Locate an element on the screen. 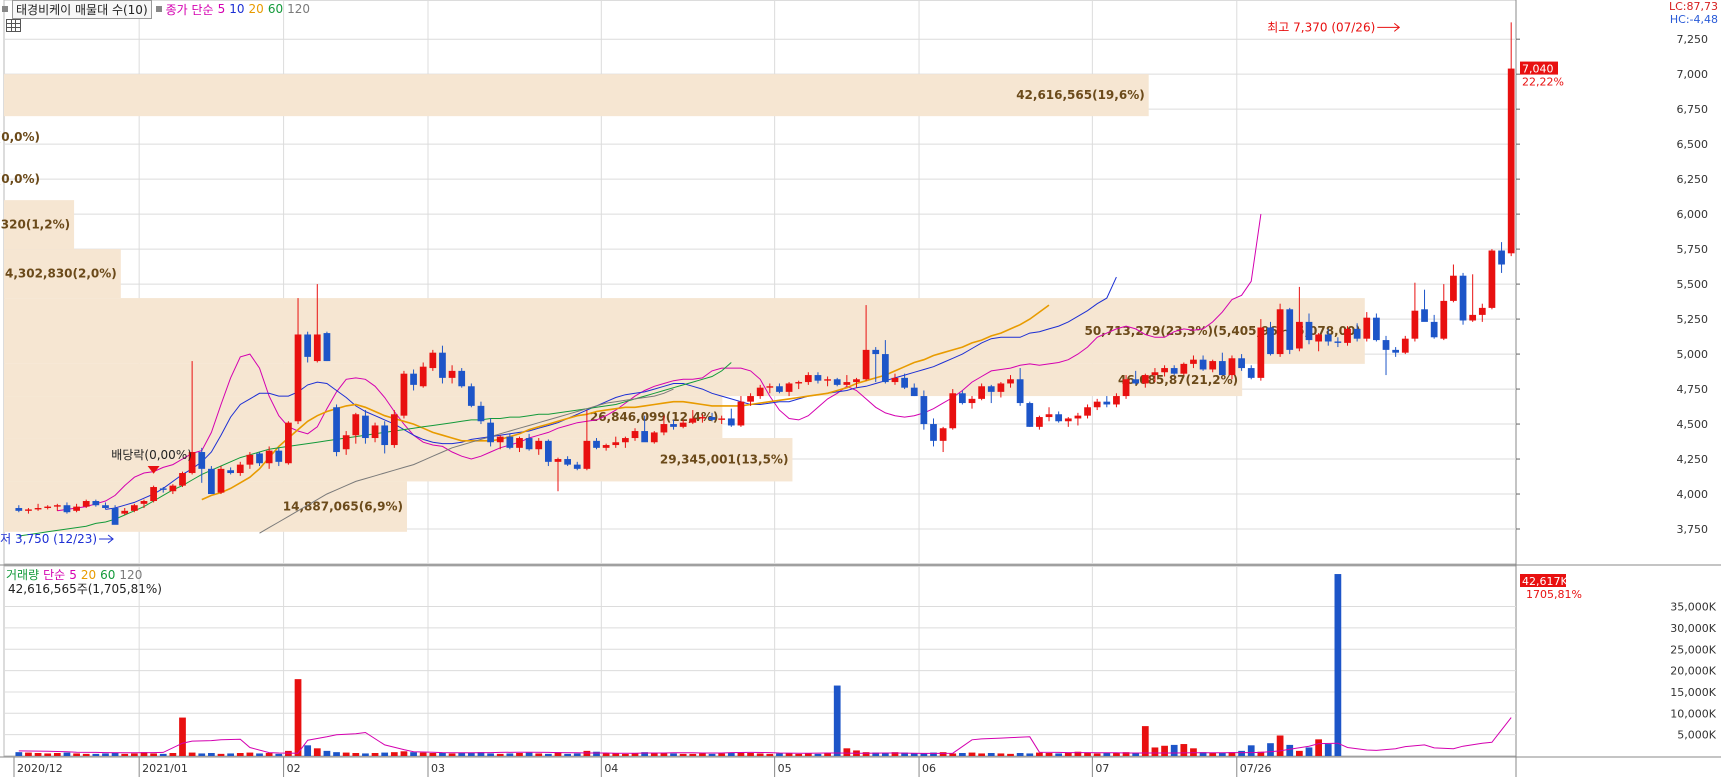  price-tick-label: 4,500 is located at coordinates (1693, 424).